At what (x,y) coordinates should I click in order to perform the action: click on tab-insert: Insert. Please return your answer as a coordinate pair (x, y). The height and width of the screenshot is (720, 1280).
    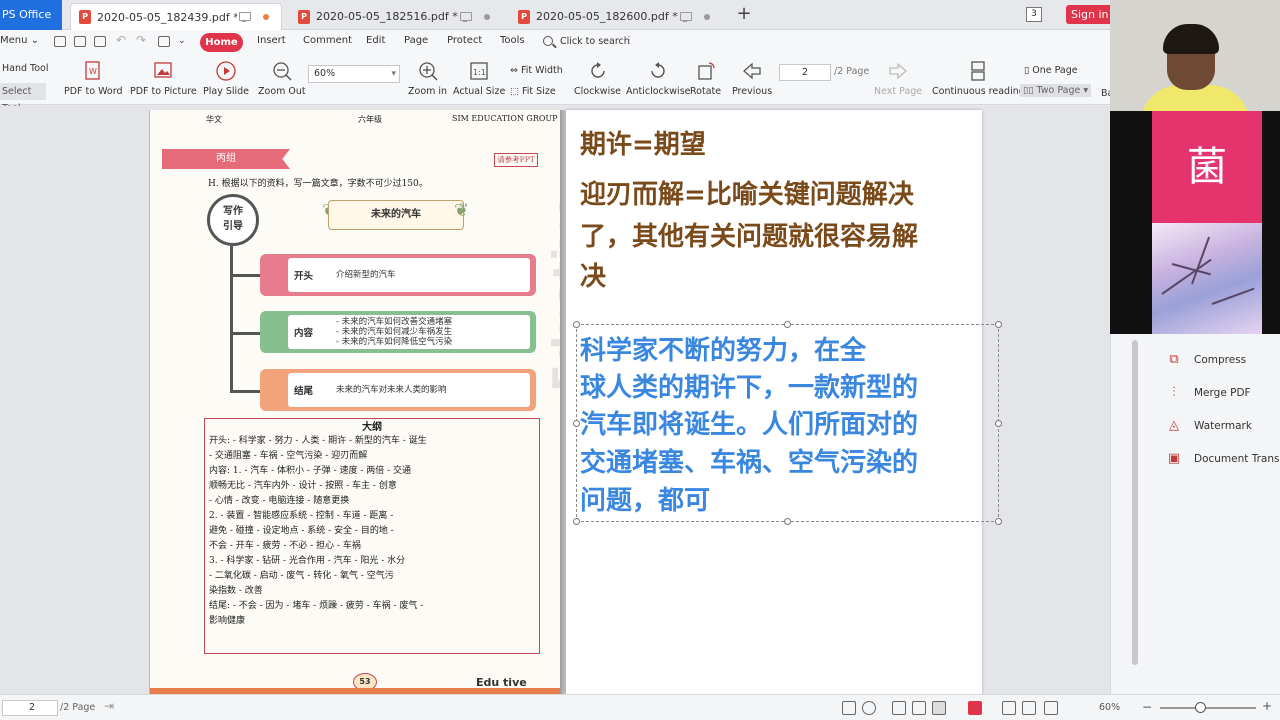
    Looking at the image, I should click on (271, 40).